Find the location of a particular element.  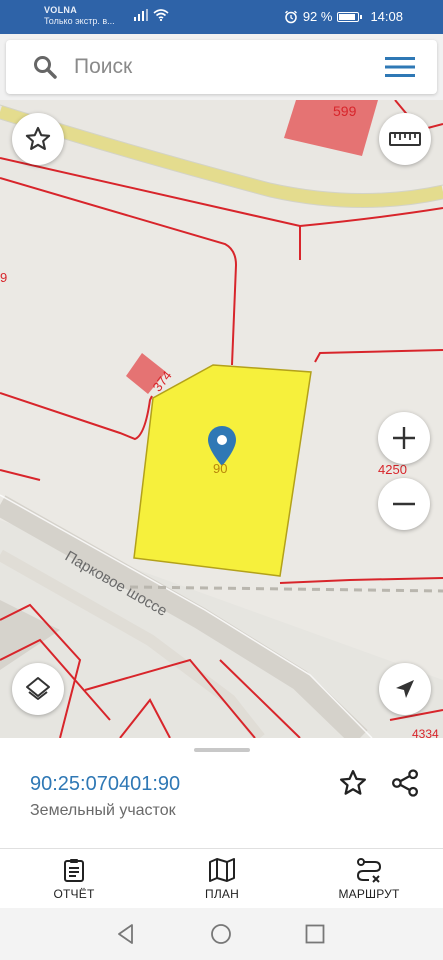

nav-route: МАРШРУТ is located at coordinates (369, 880).